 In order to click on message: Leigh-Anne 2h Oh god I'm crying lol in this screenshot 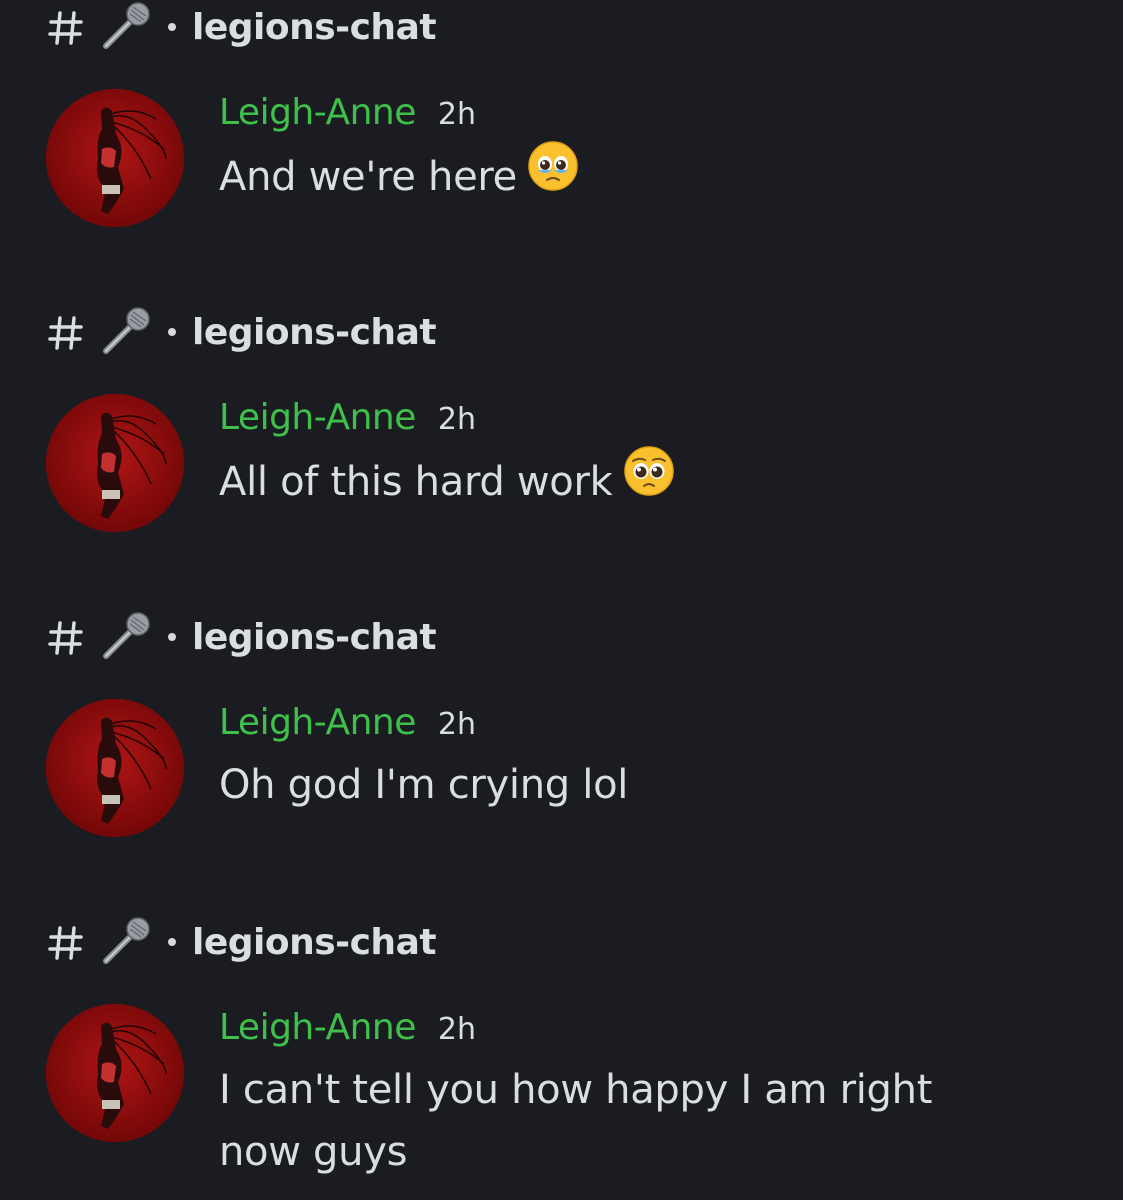, I will do `click(649, 759)`.